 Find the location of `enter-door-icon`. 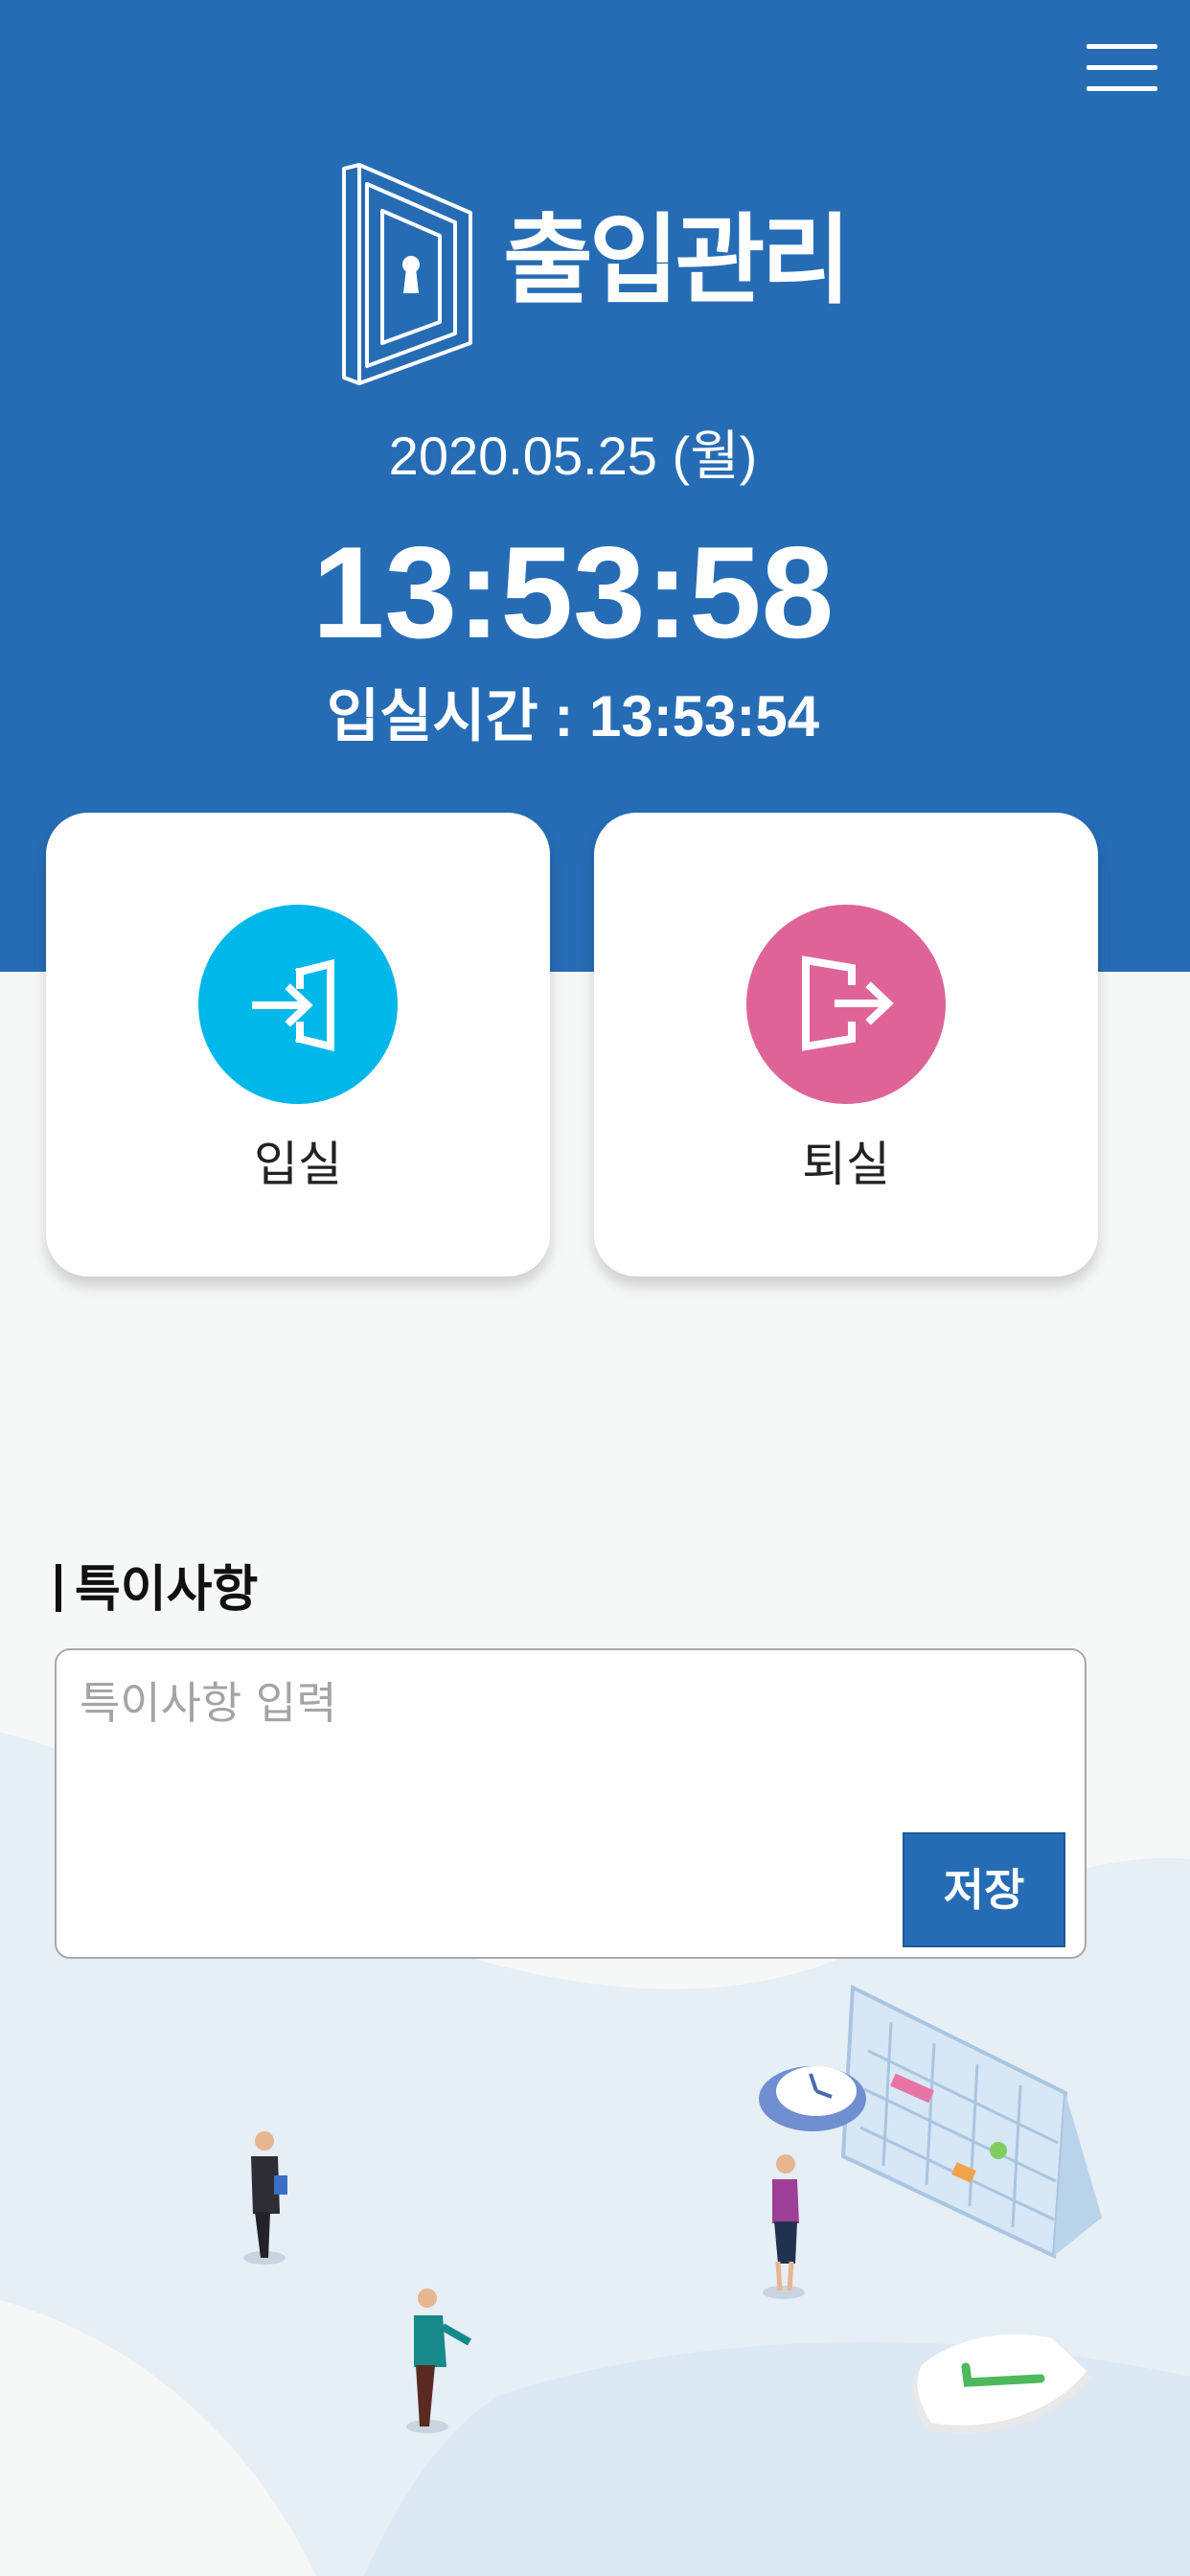

enter-door-icon is located at coordinates (298, 1004).